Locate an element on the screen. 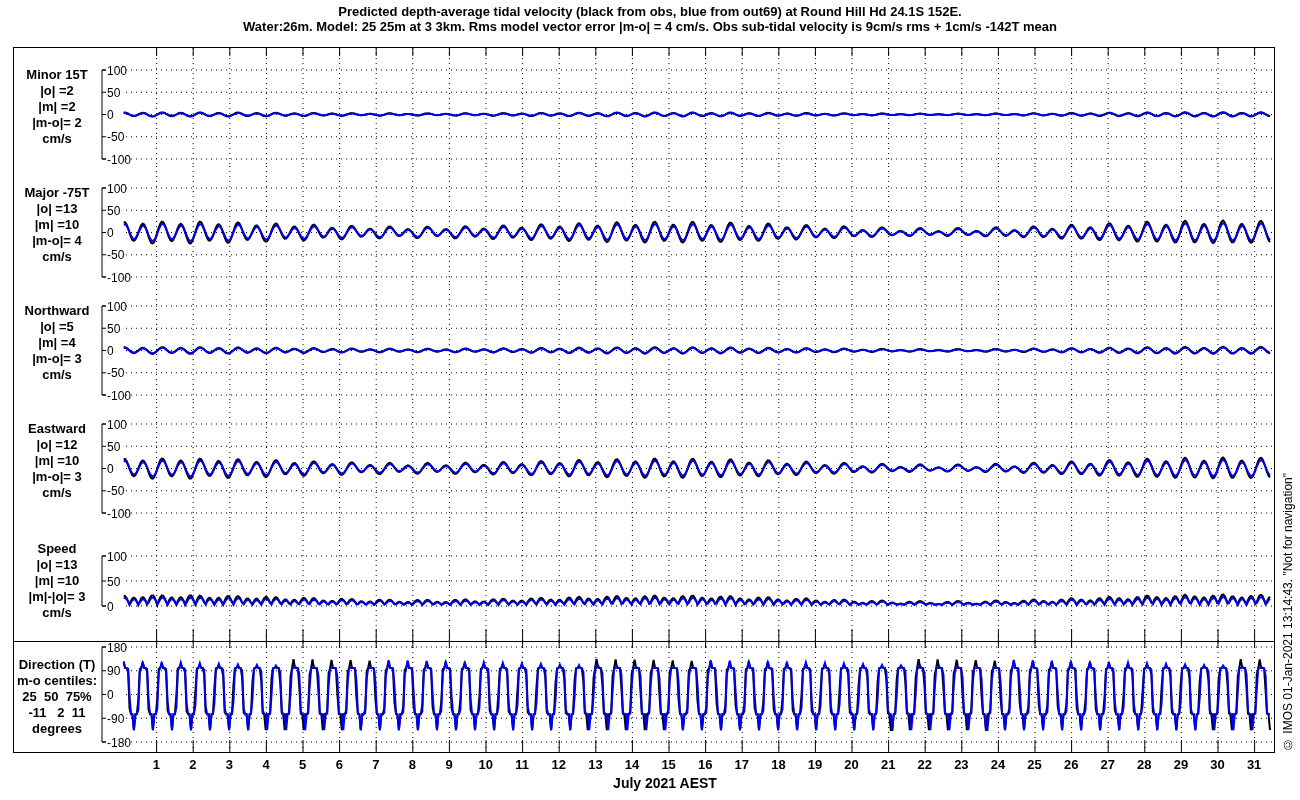  panel-label: m-o centiles: is located at coordinates (57, 681).